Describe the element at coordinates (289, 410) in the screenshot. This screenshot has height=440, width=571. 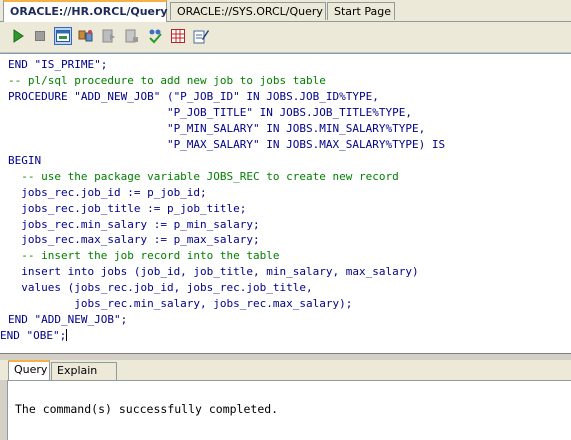
I see `results-output-pane: The command(s) successfully completed.` at that location.